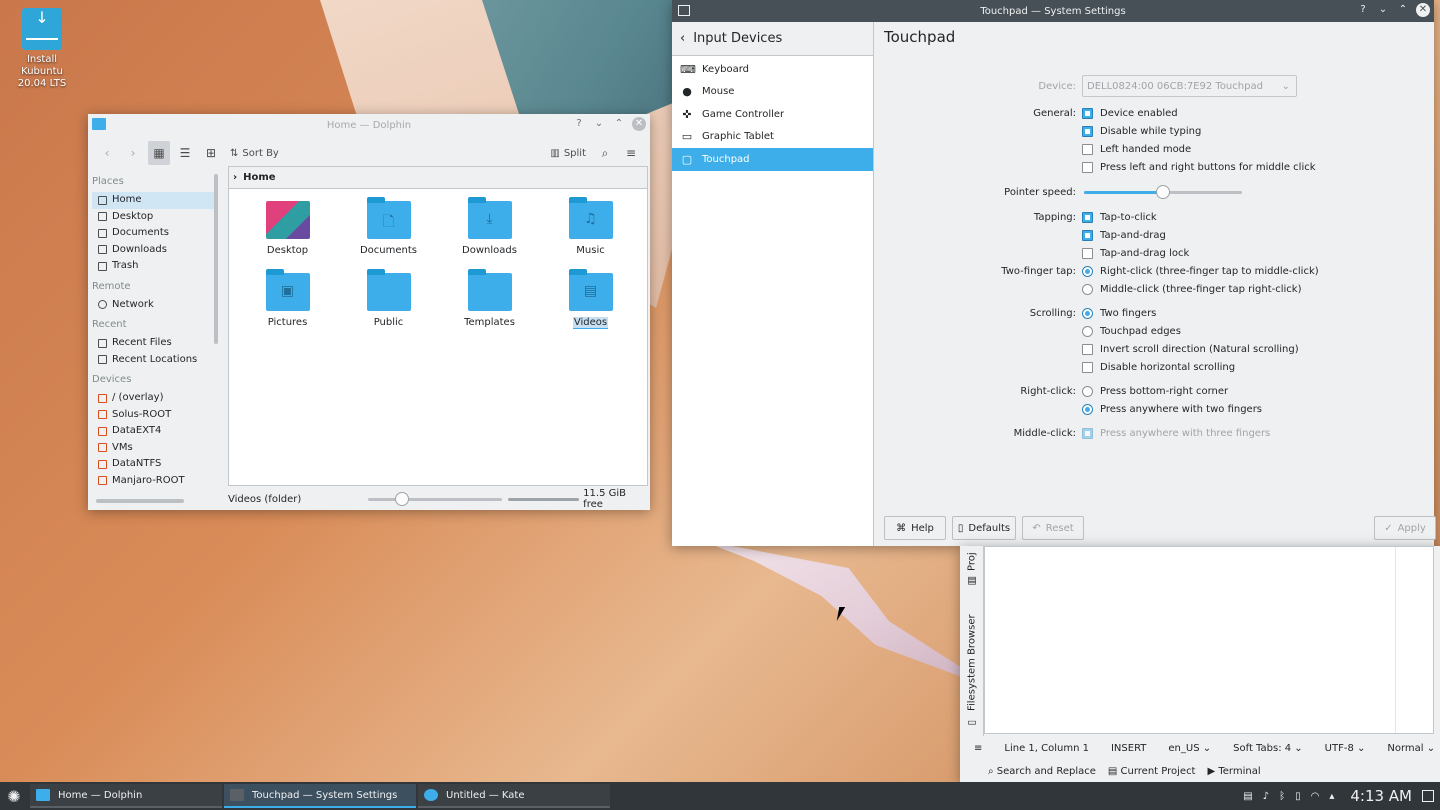  I want to click on forward-icon: ›, so click(133, 153).